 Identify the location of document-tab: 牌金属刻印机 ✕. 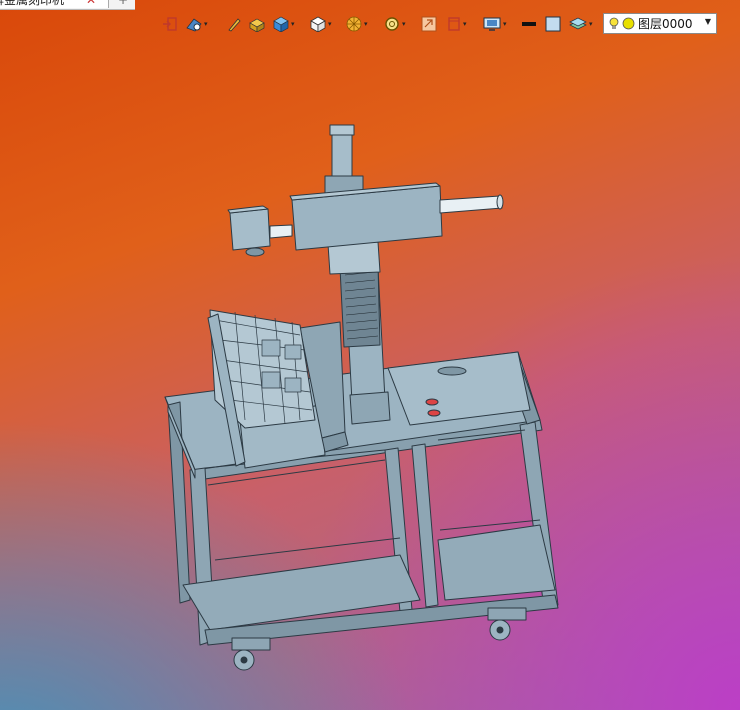
(54, 4).